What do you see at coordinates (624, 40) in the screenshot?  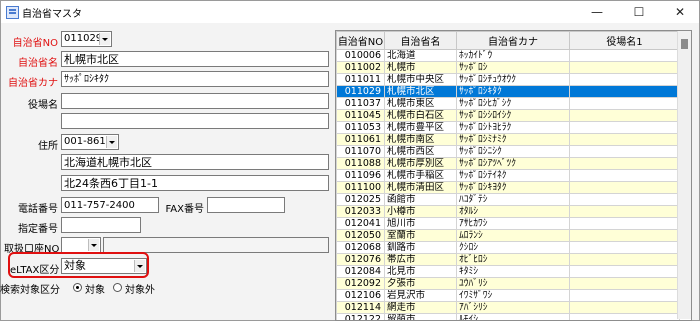 I see `header-office: 役場名1` at bounding box center [624, 40].